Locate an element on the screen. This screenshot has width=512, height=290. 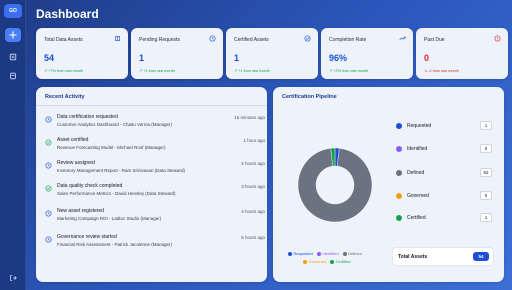
book-icon is located at coordinates (117, 38).